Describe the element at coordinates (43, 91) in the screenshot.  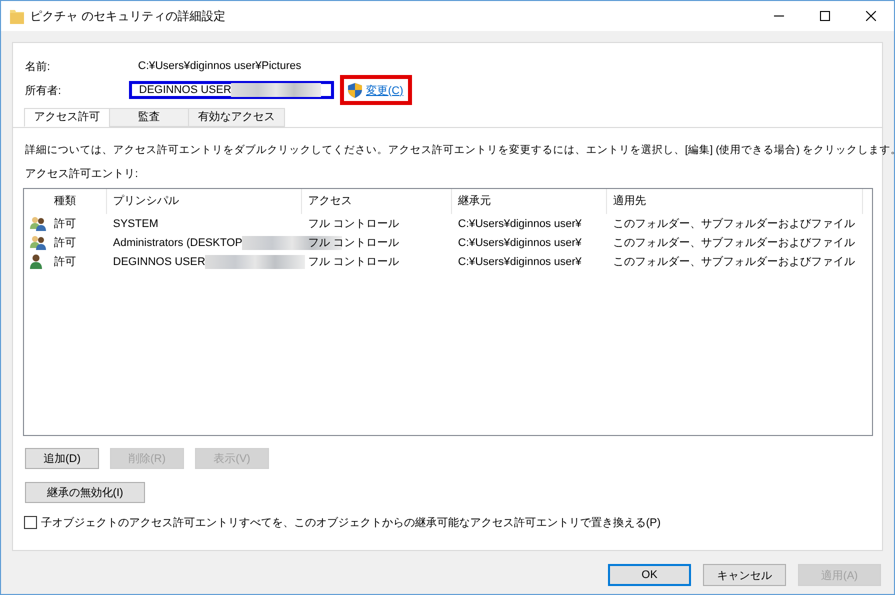
I see `owner-label: 所有者:` at that location.